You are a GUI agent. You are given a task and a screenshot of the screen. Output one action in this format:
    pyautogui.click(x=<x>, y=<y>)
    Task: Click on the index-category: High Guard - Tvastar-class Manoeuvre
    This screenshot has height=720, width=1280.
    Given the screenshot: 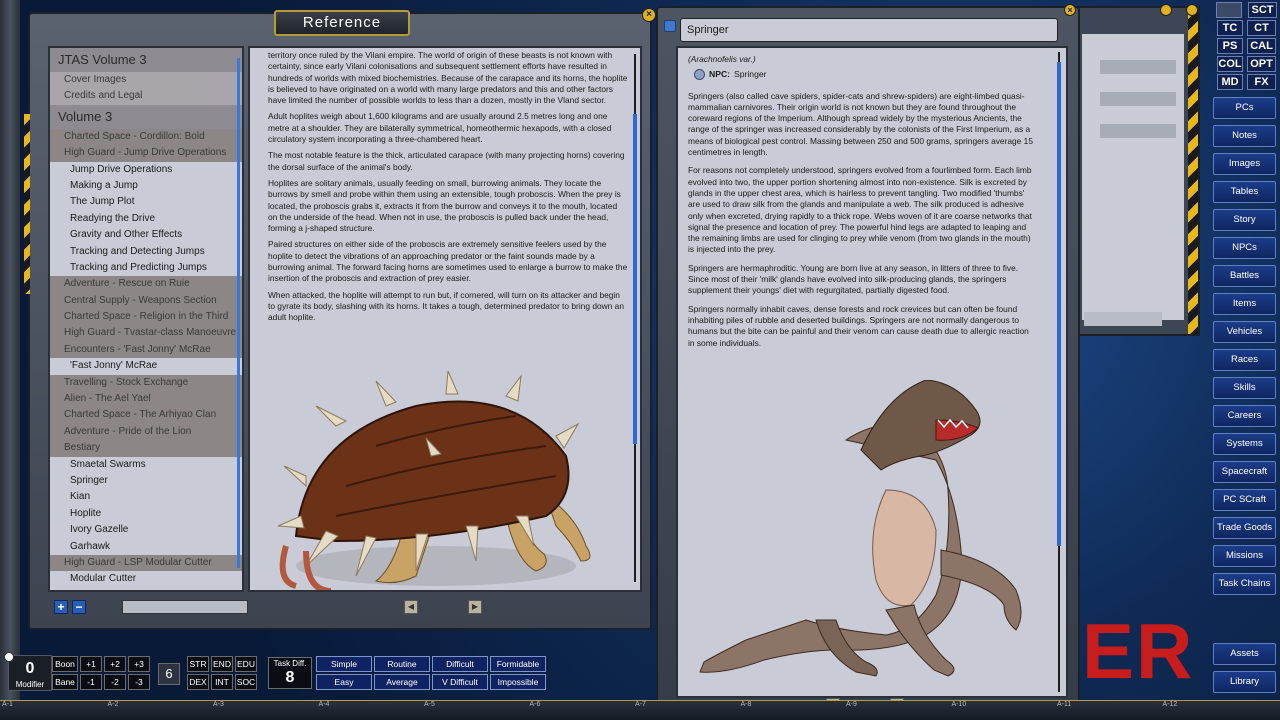 What is the action you would take?
    pyautogui.click(x=146, y=333)
    